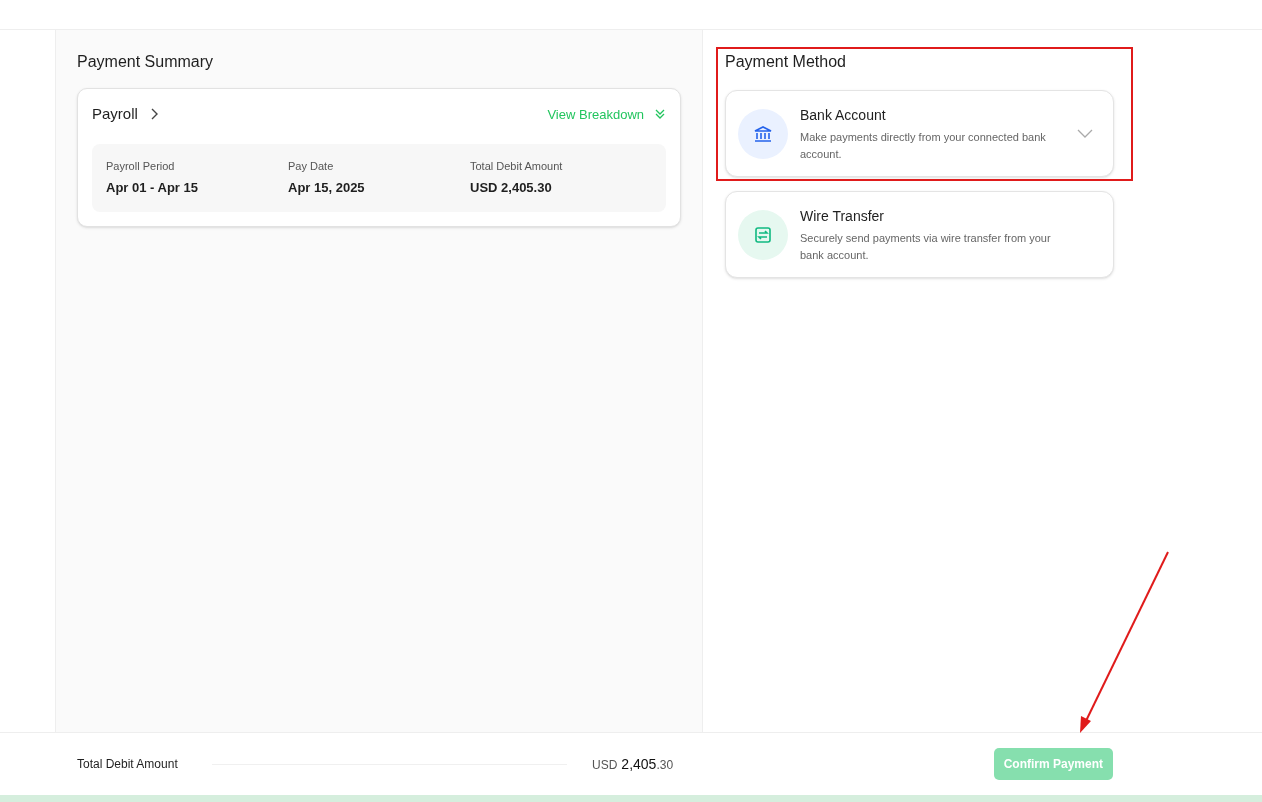 The height and width of the screenshot is (802, 1262). What do you see at coordinates (511, 188) in the screenshot?
I see `field-value: USD 2,405.30` at bounding box center [511, 188].